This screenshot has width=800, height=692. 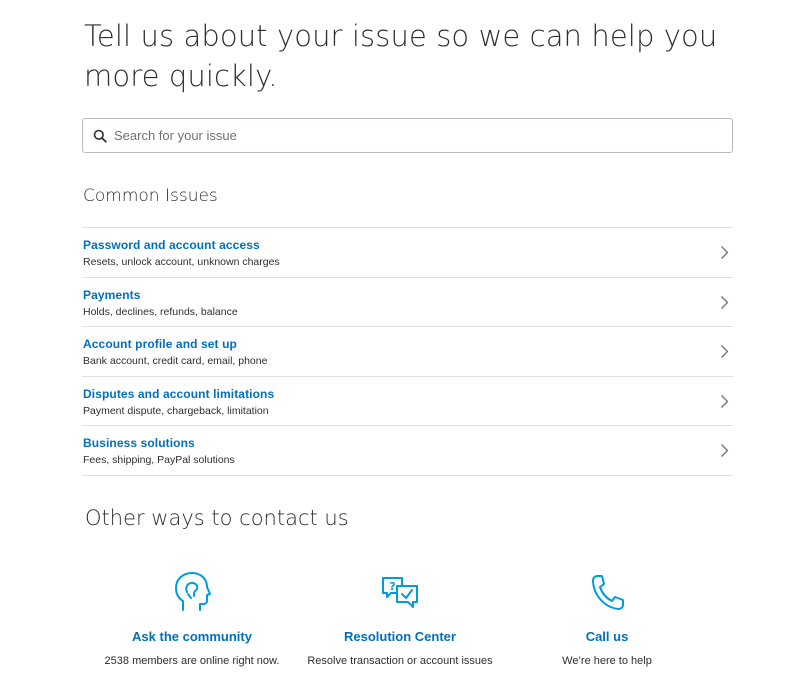 What do you see at coordinates (608, 592) in the screenshot?
I see `phone-icon` at bounding box center [608, 592].